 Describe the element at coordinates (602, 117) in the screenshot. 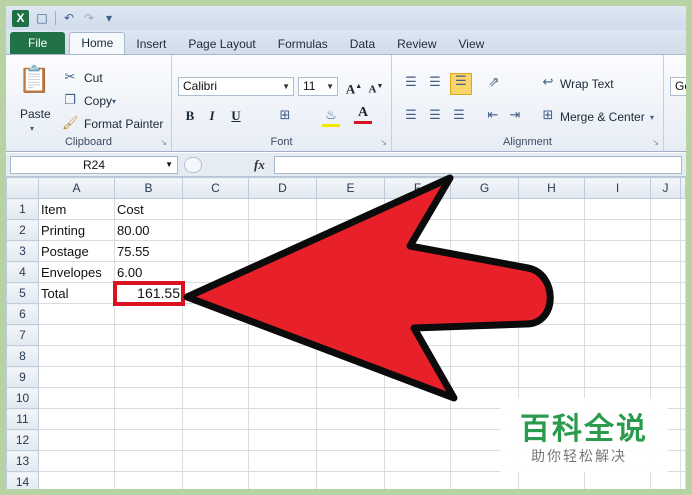

I see `merge-center-button: Merge & Center` at that location.